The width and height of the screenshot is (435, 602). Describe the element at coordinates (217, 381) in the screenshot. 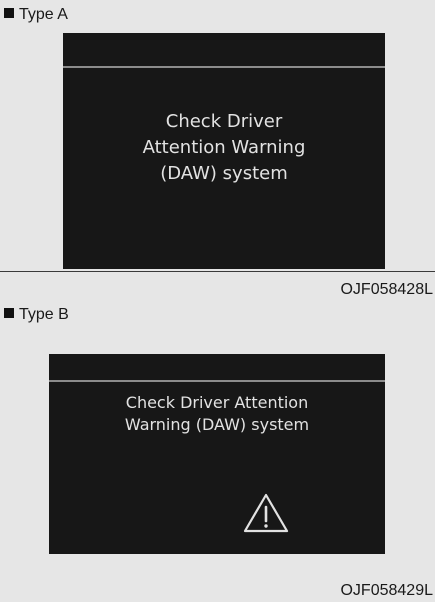

I see `type-b-panel-divider` at that location.